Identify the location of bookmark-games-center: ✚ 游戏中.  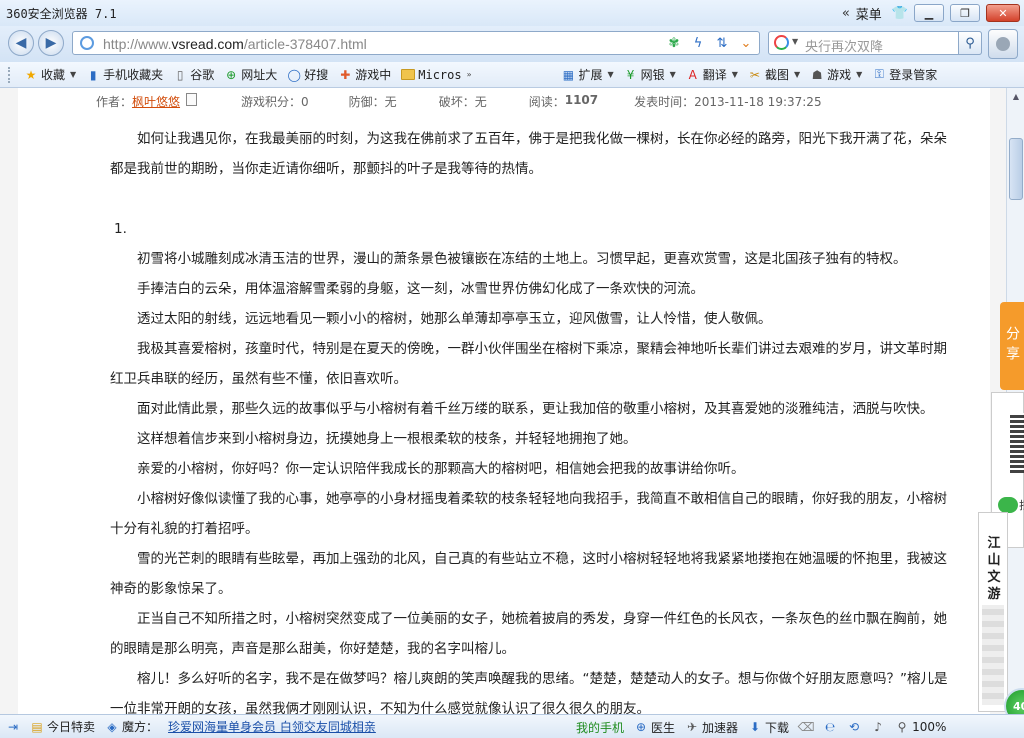
(364, 74).